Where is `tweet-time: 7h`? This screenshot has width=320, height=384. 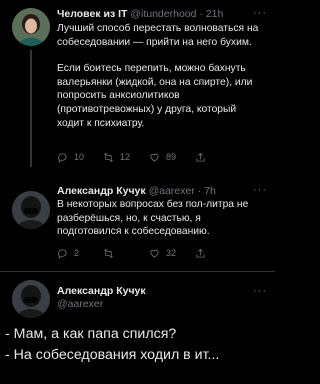 tweet-time: 7h is located at coordinates (210, 191).